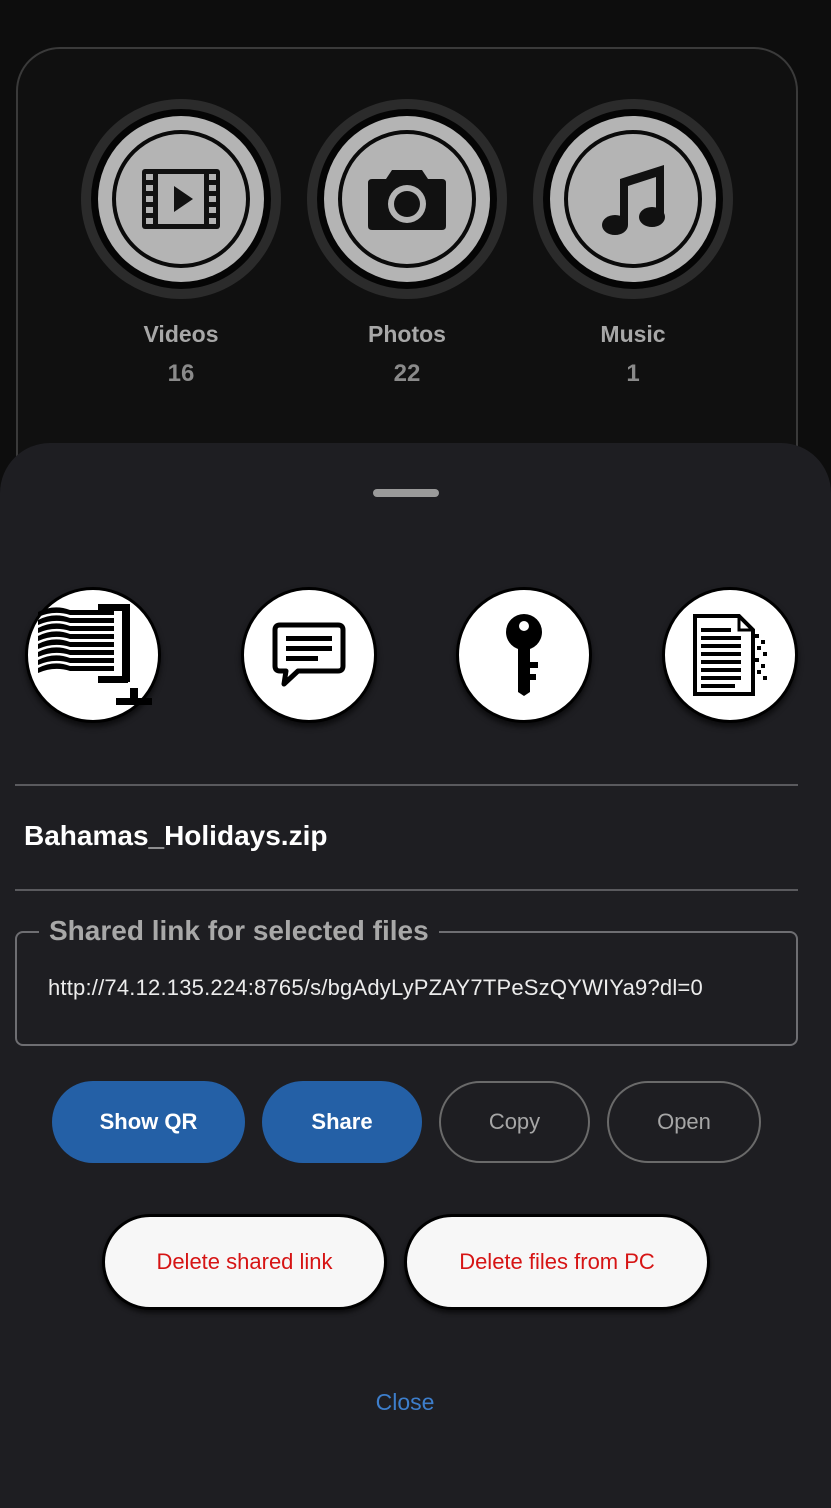  What do you see at coordinates (633, 243) in the screenshot?
I see `category-music: Music 1` at bounding box center [633, 243].